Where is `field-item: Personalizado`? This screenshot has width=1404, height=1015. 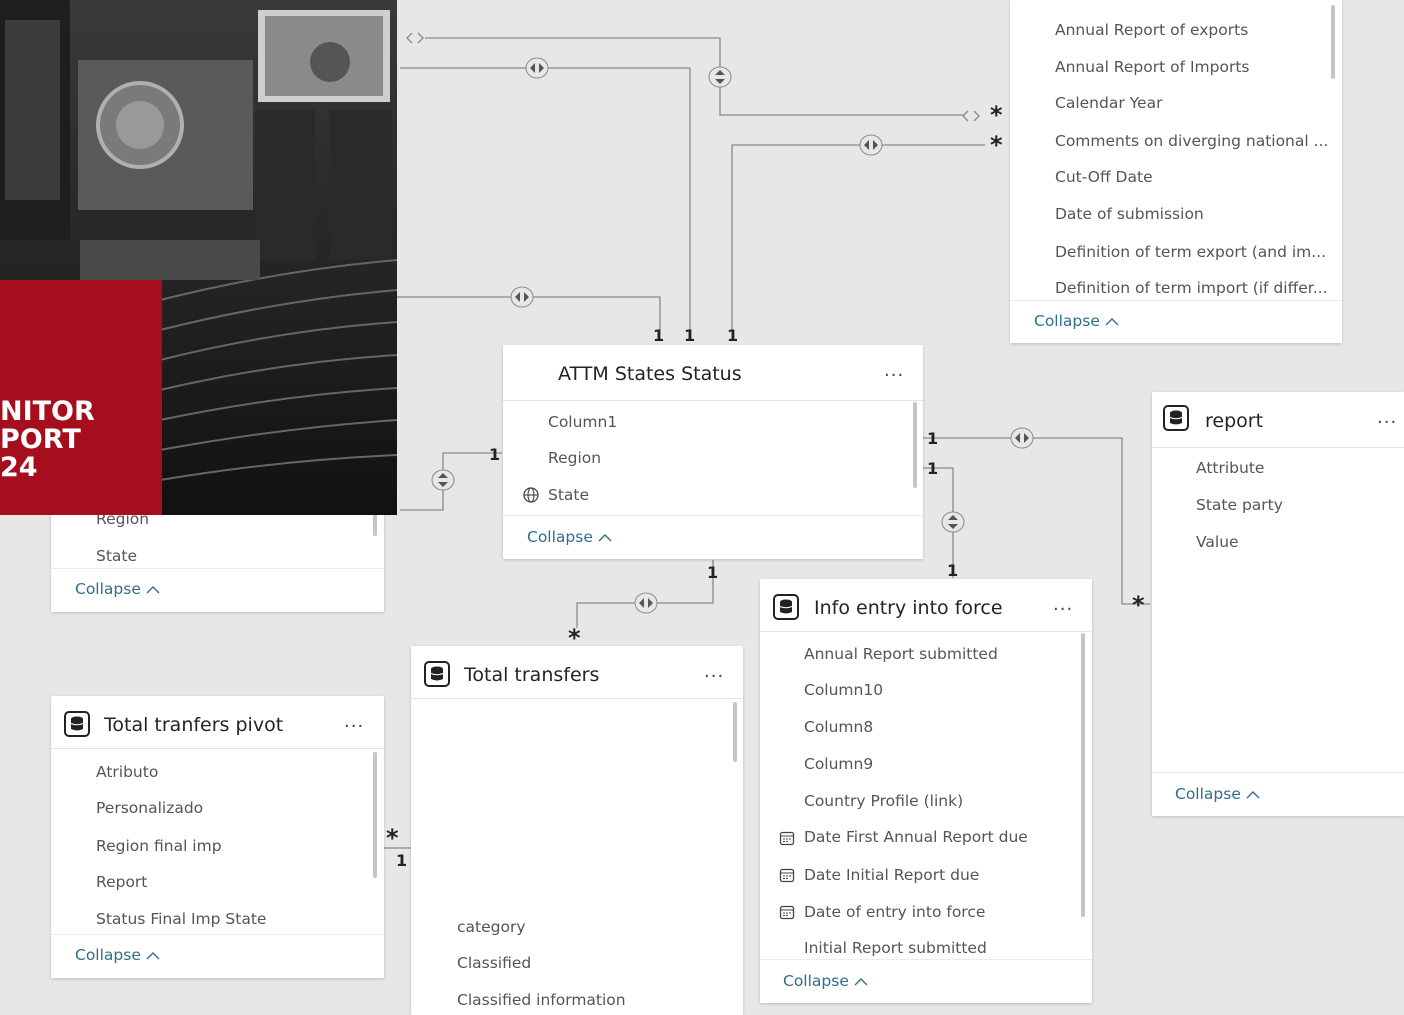 field-item: Personalizado is located at coordinates (149, 808).